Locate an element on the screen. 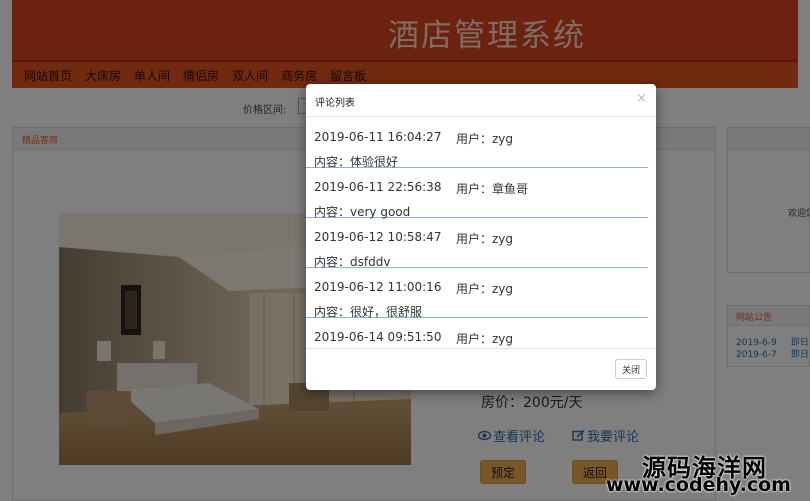 The image size is (810, 501). comment-time: 2019-06-11 16:04:27 is located at coordinates (378, 137).